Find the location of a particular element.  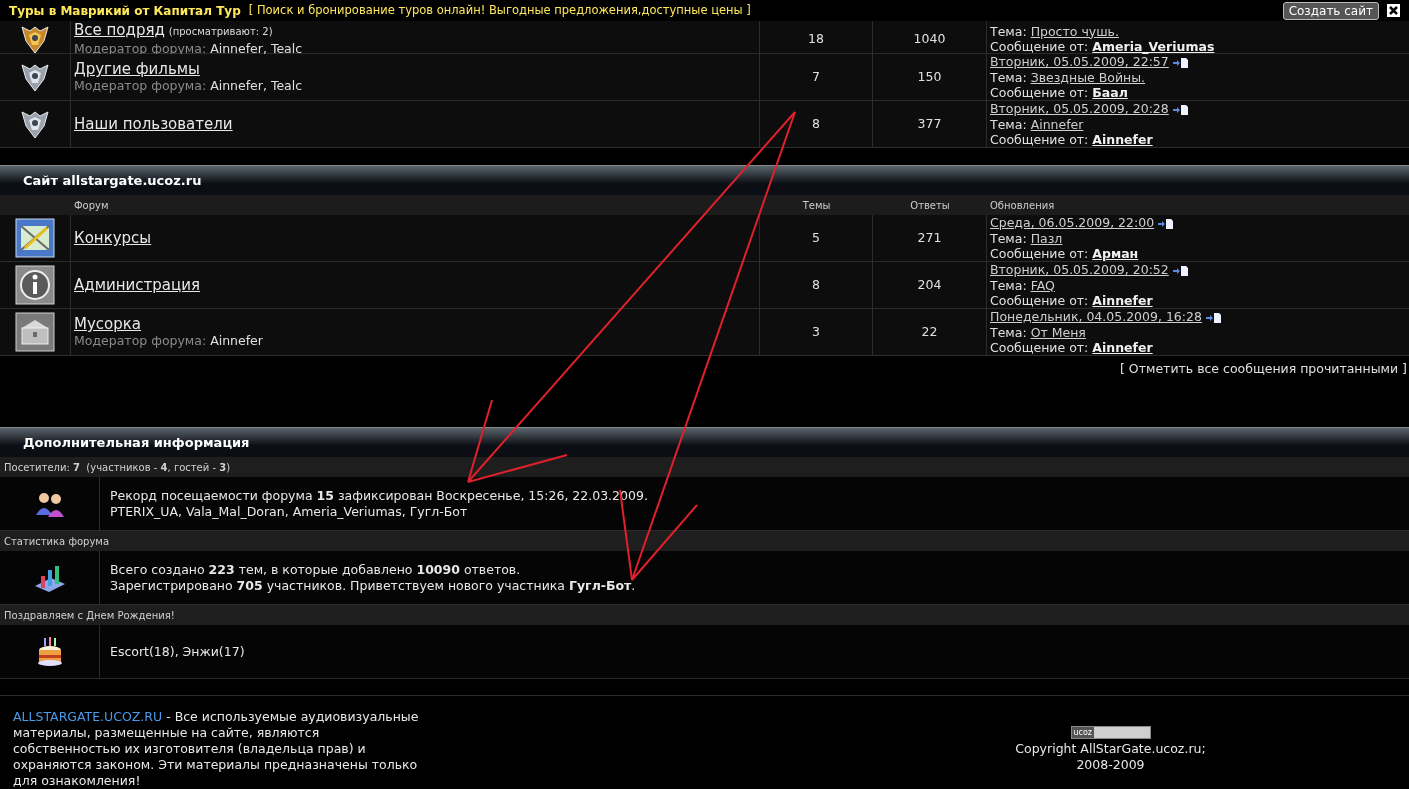

replies-count: 150 is located at coordinates (929, 76).